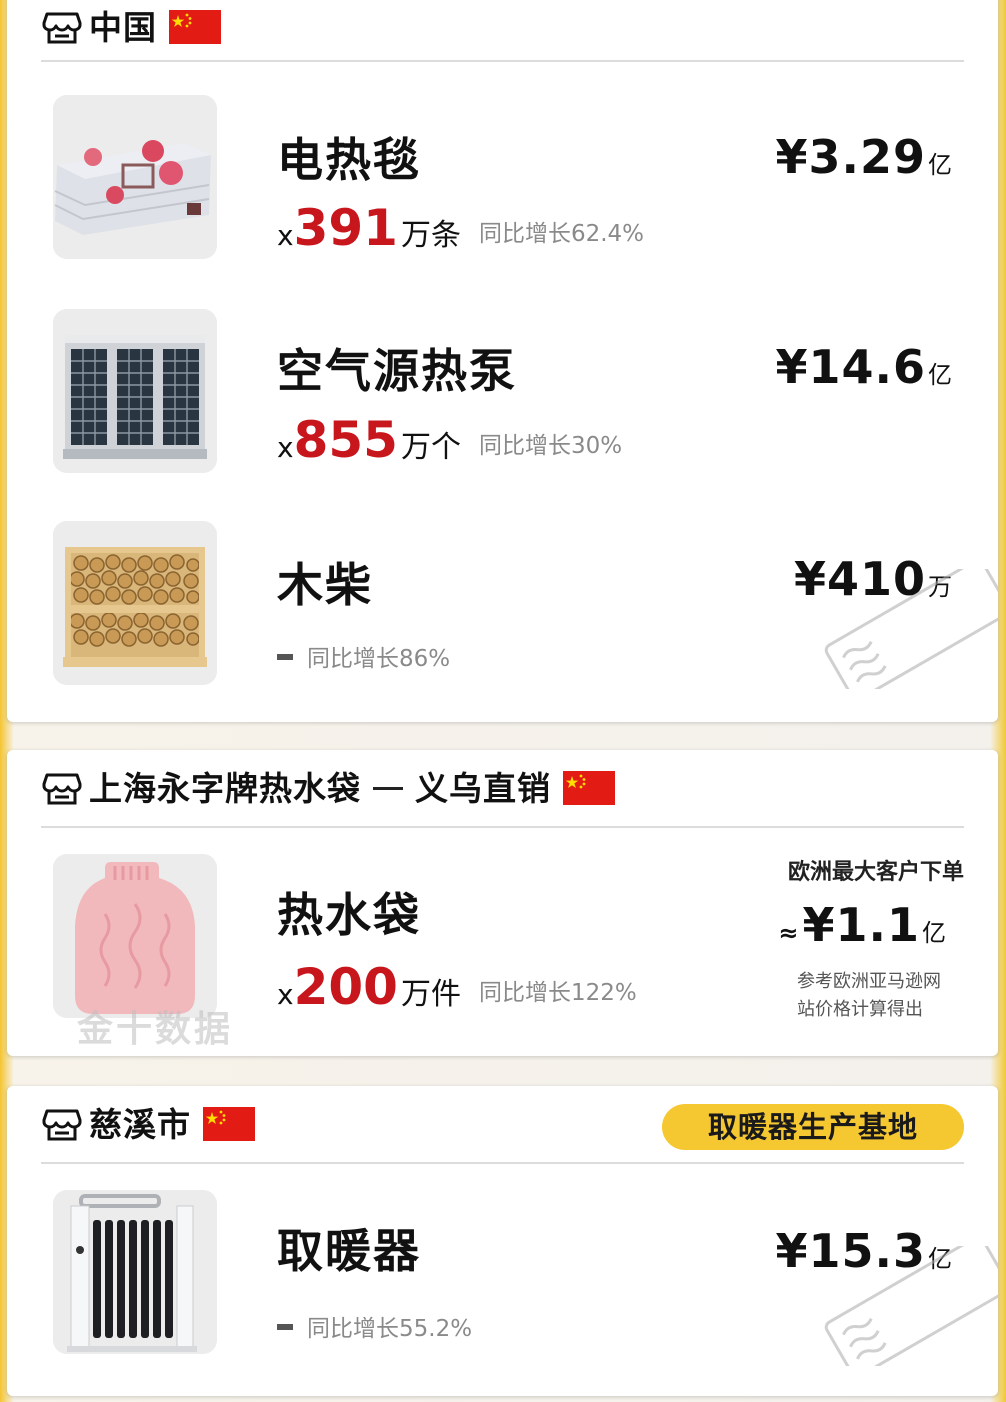 This screenshot has height=1402, width=1006. Describe the element at coordinates (397, 371) in the screenshot. I see `product-name: 空气源热泵` at that location.